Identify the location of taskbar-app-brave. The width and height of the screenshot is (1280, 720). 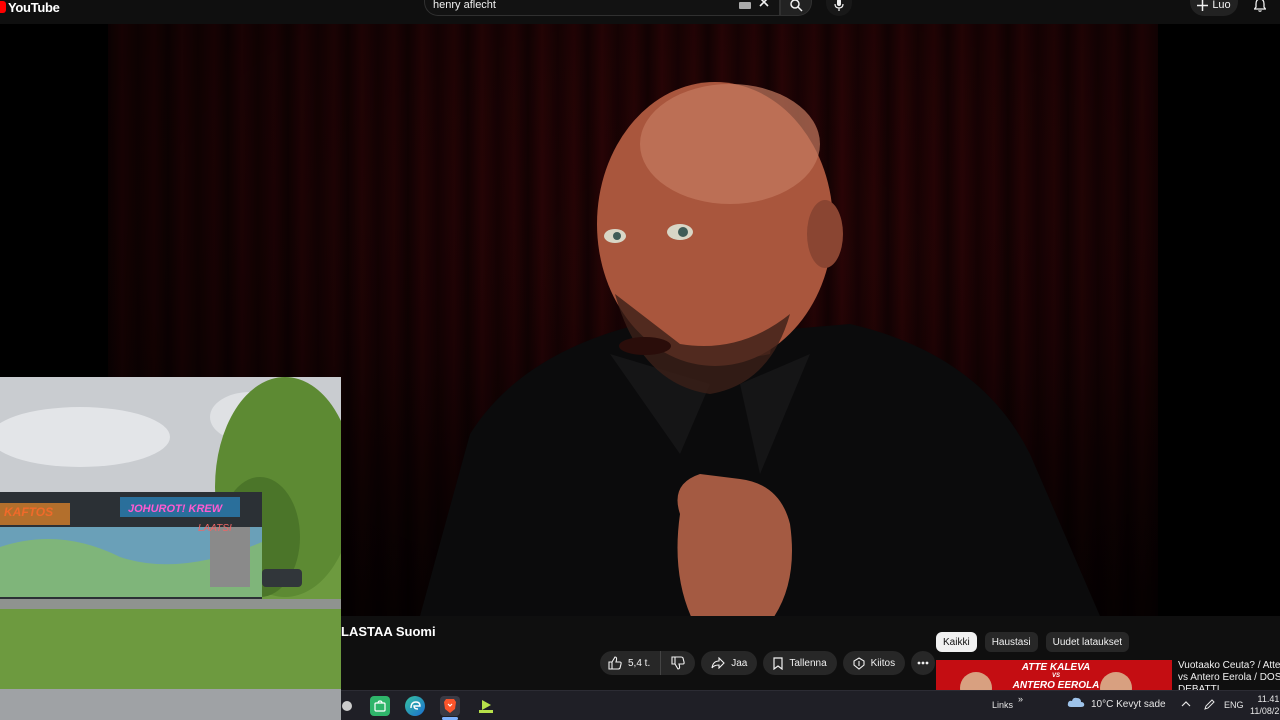
(450, 706).